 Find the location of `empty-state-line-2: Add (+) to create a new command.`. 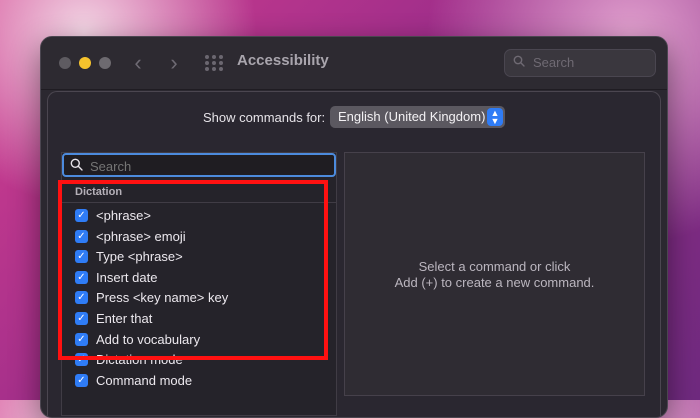

empty-state-line-2: Add (+) to create a new command. is located at coordinates (494, 282).